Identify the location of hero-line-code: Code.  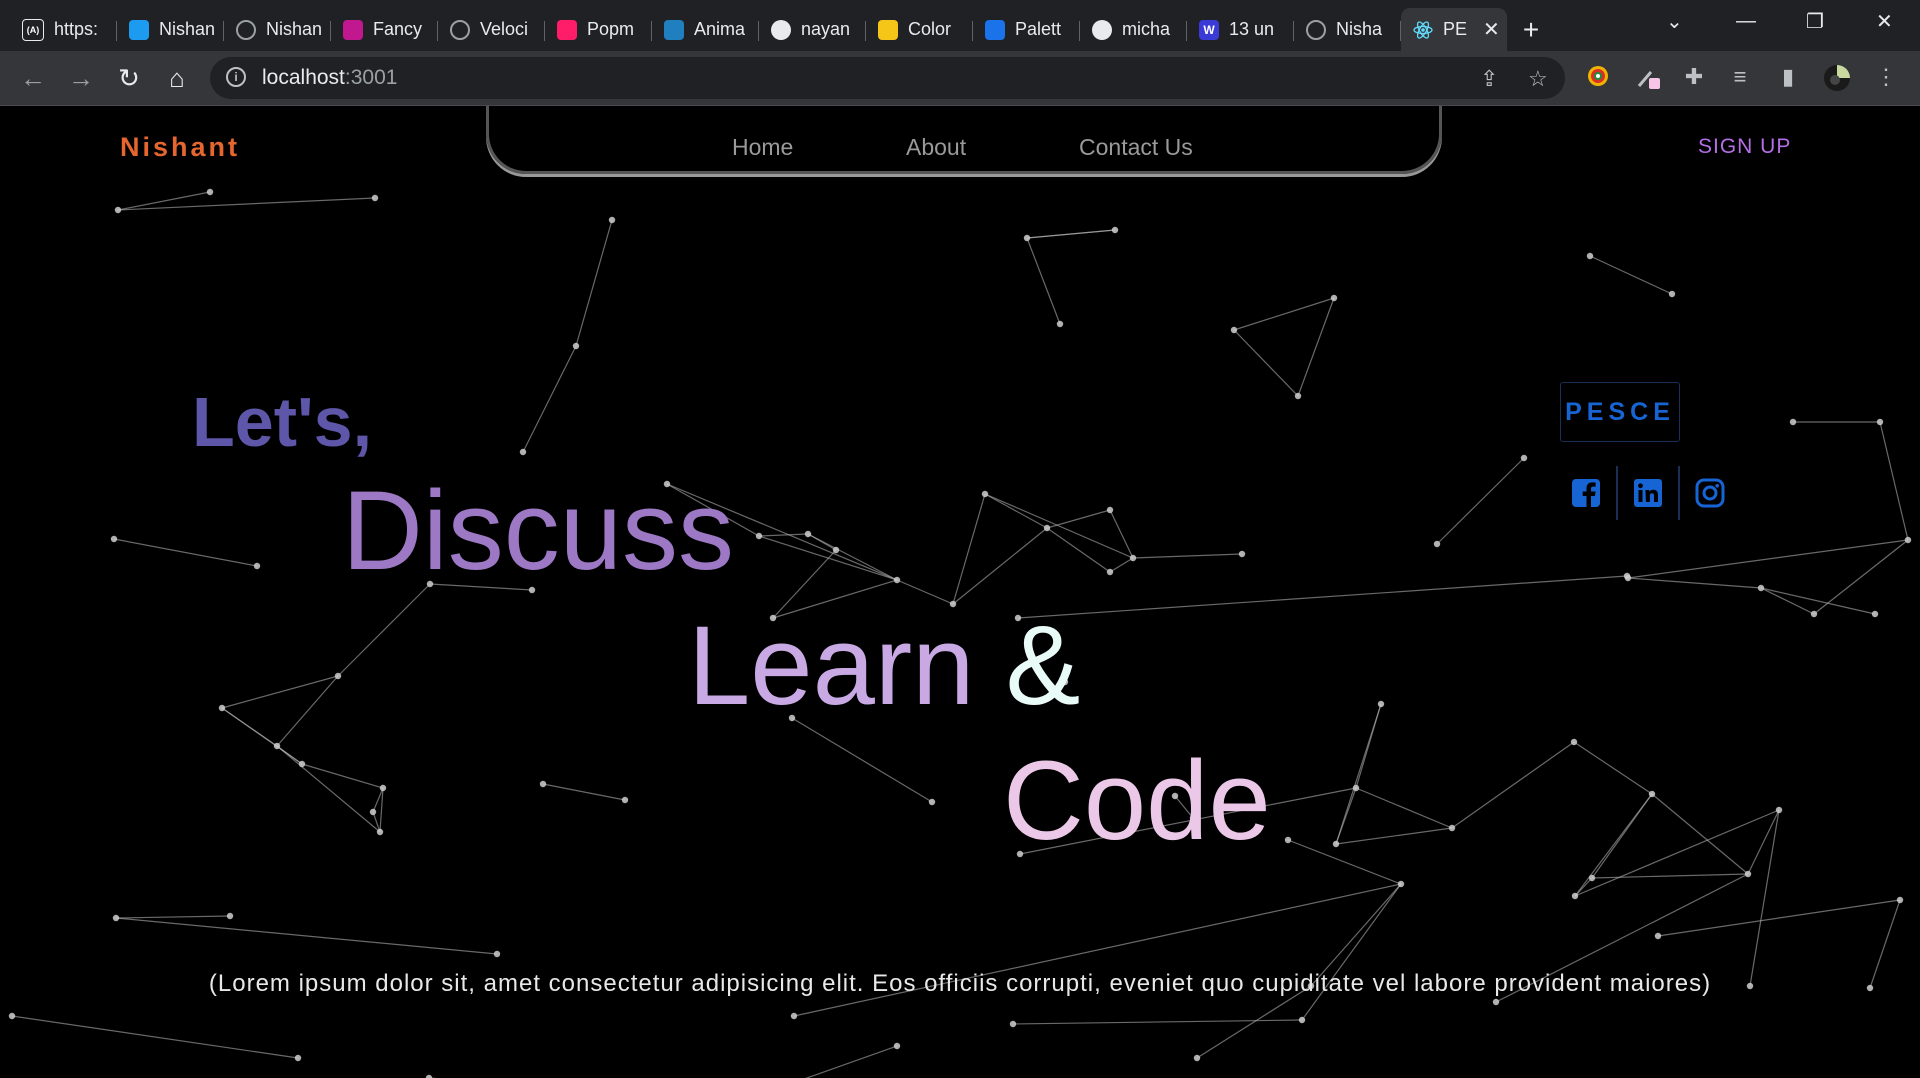
(1137, 800).